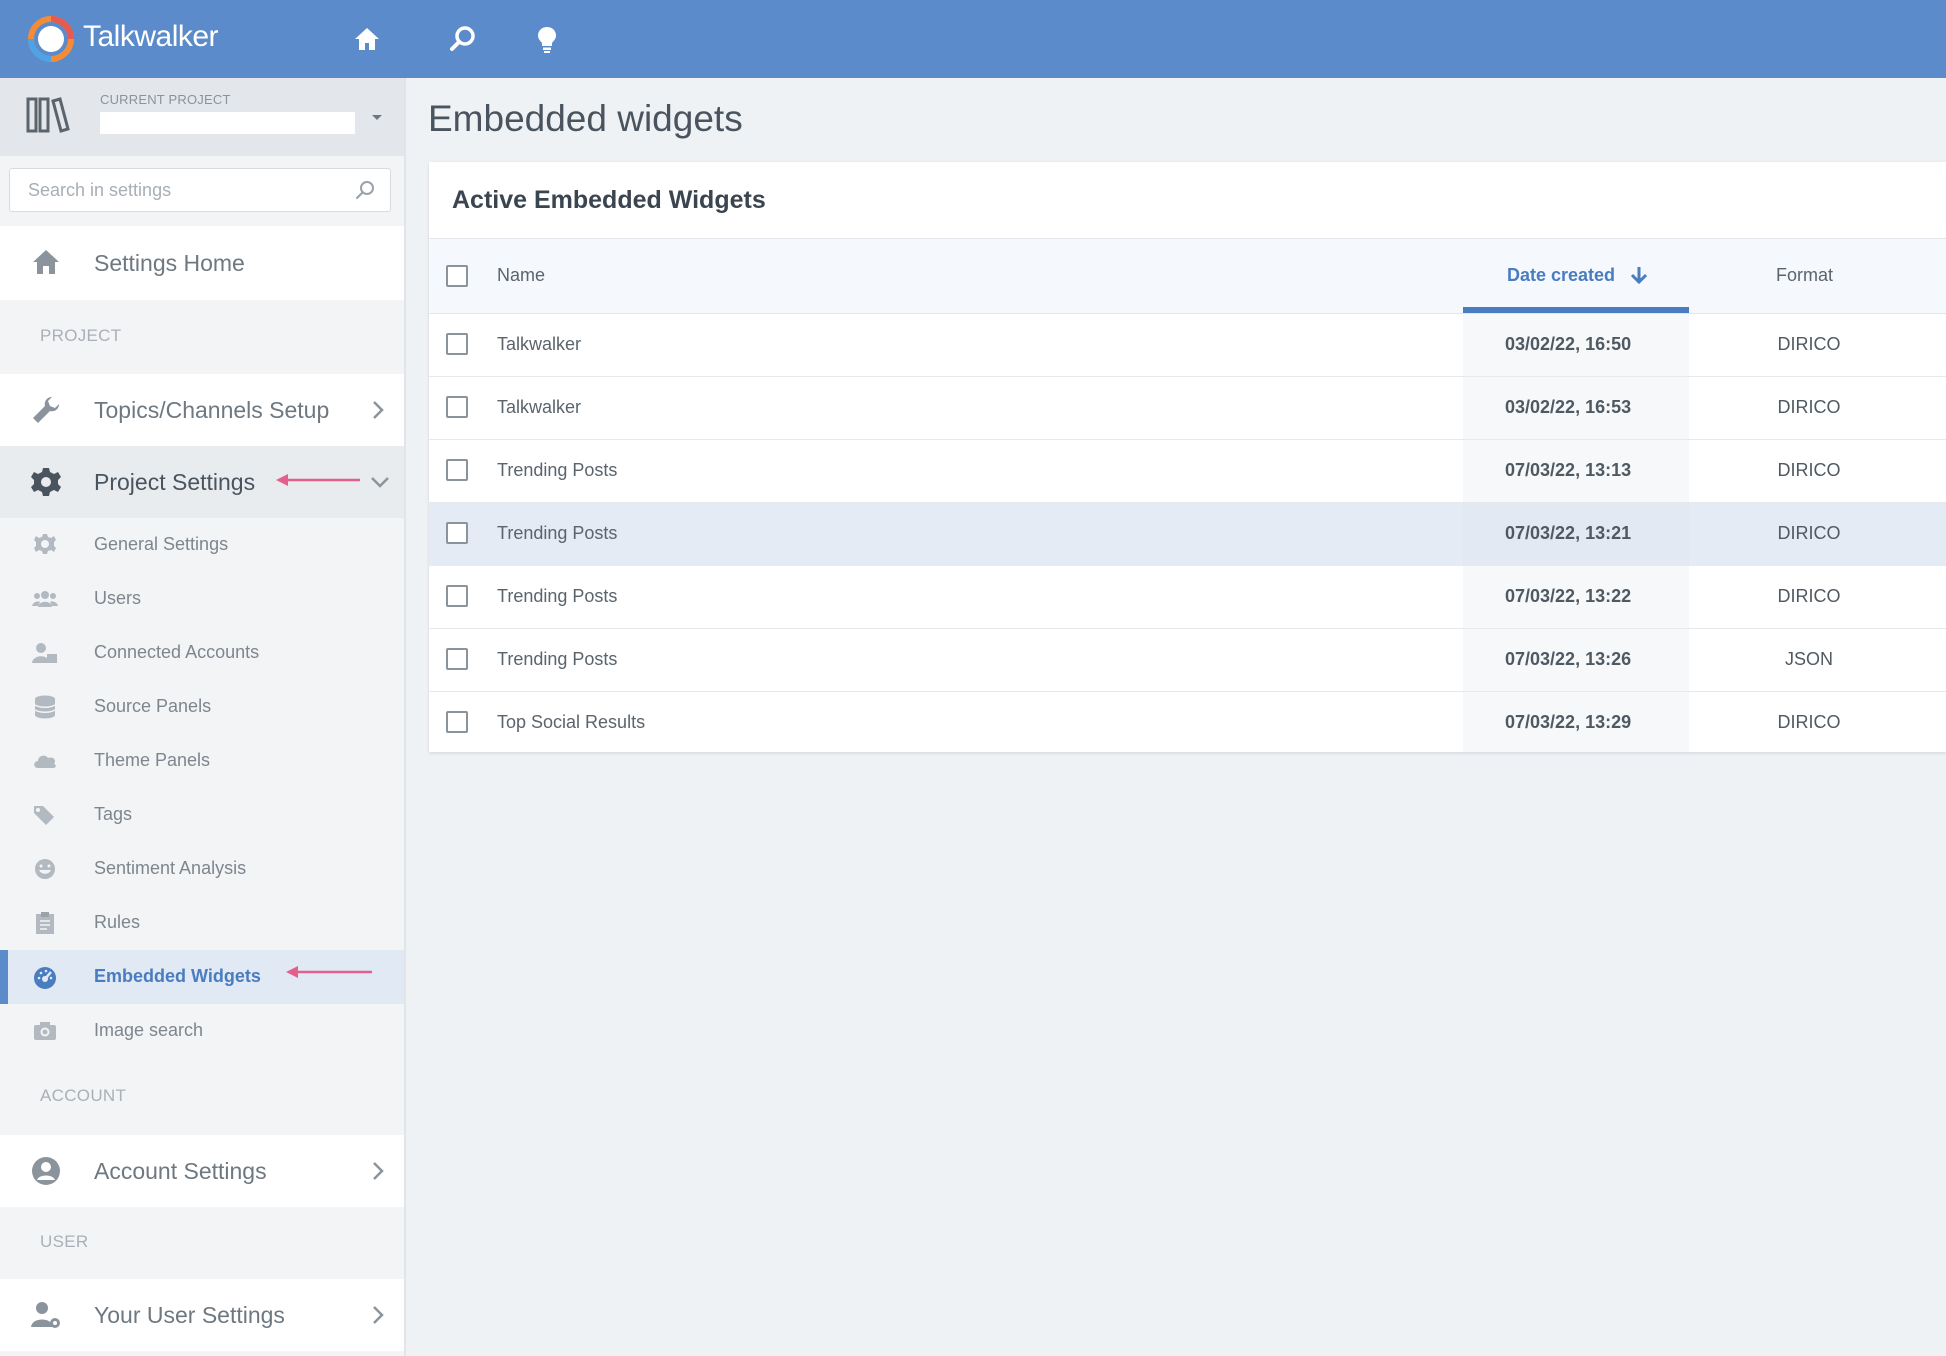  Describe the element at coordinates (48, 115) in the screenshot. I see `books-icon` at that location.